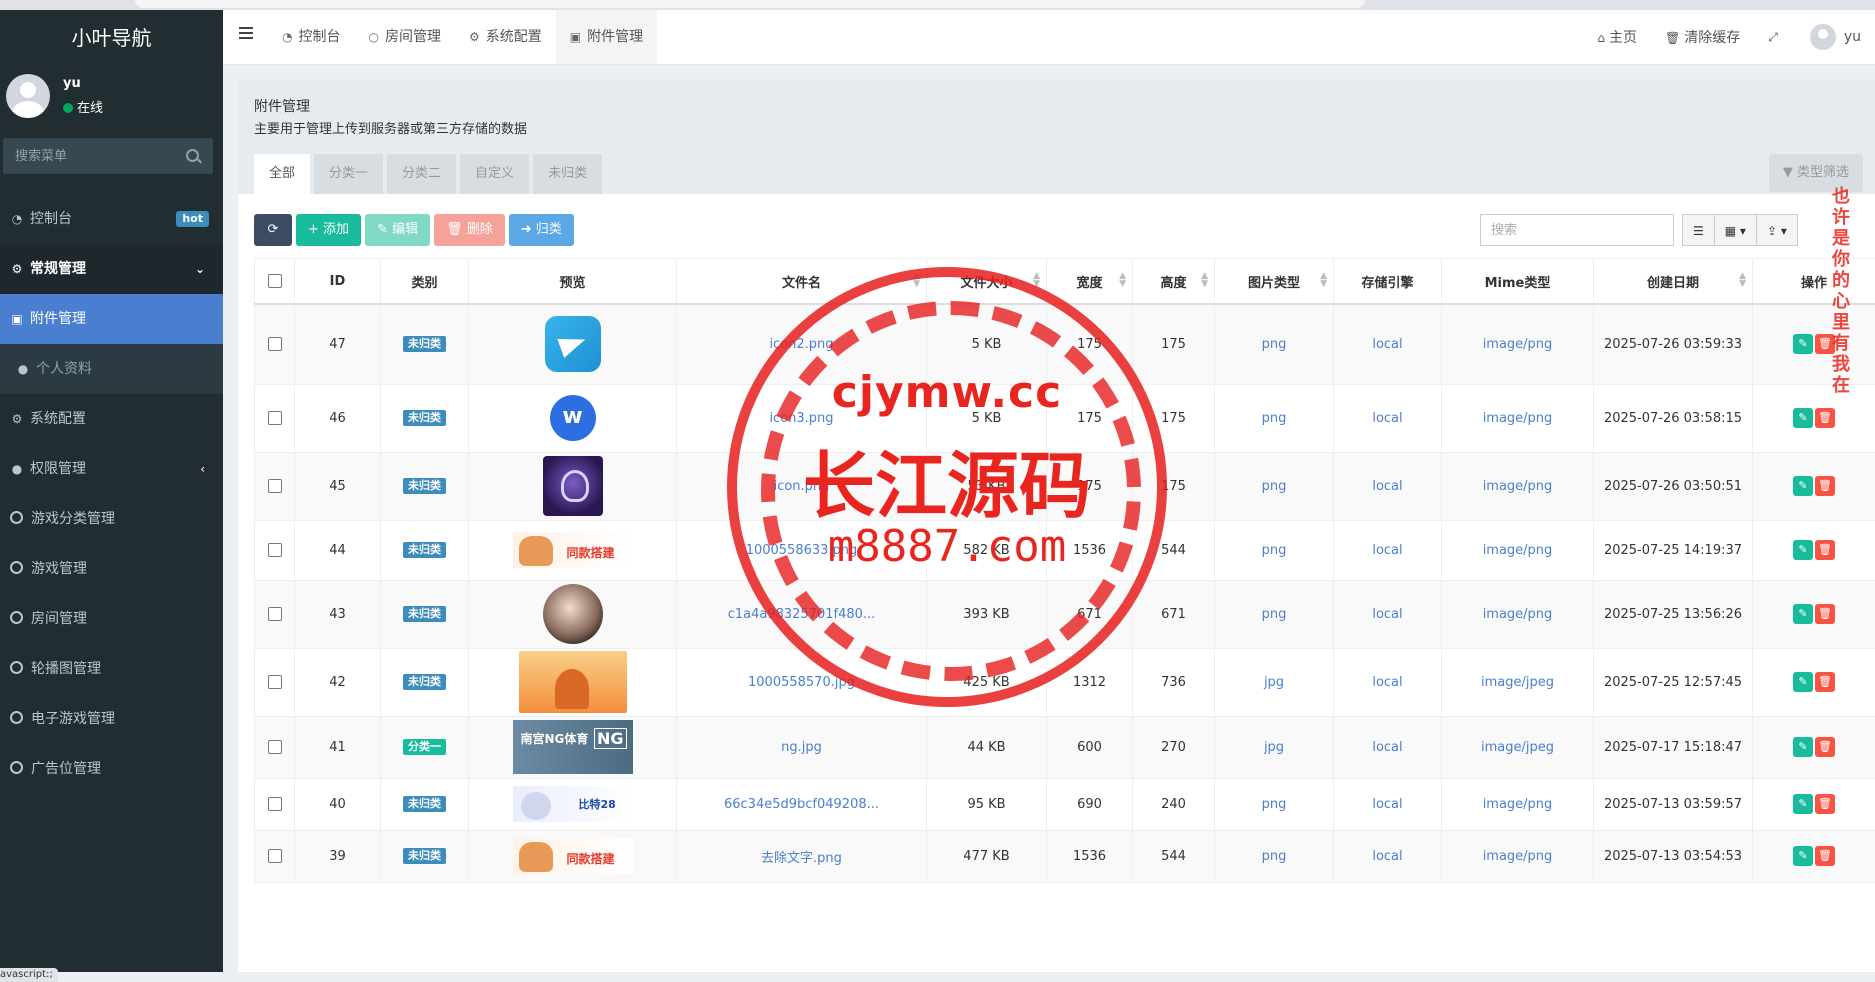 The height and width of the screenshot is (982, 1875). Describe the element at coordinates (606, 37) in the screenshot. I see `tab-attachment: ▣附件管理` at that location.